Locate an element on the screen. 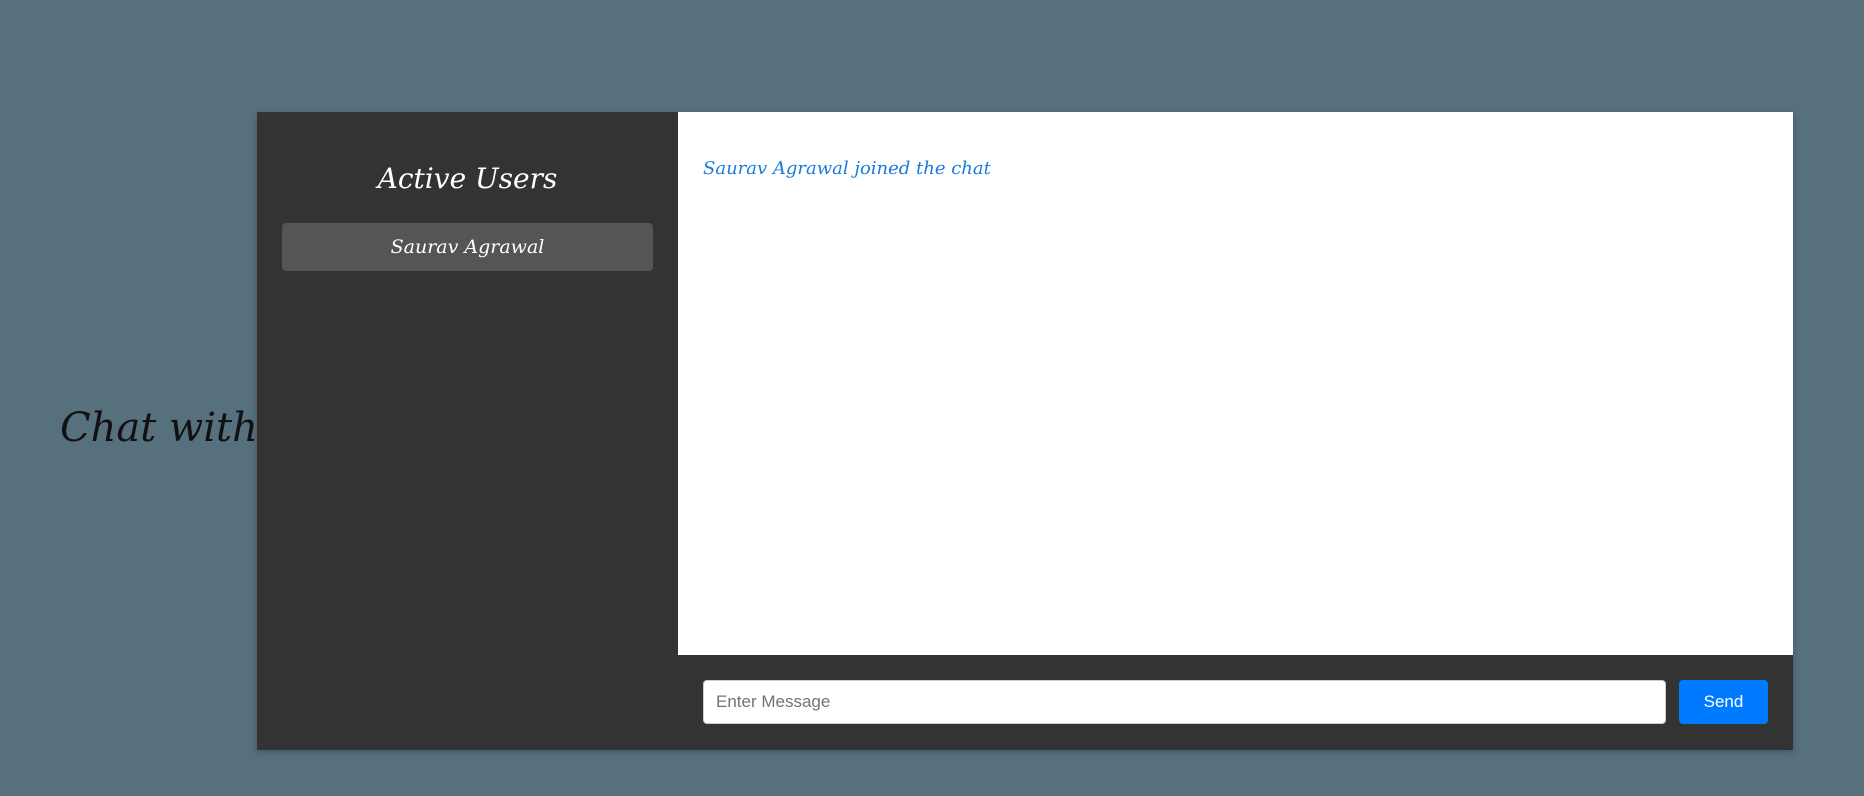 Image resolution: width=1864 pixels, height=796 pixels. message-input is located at coordinates (1184, 702).